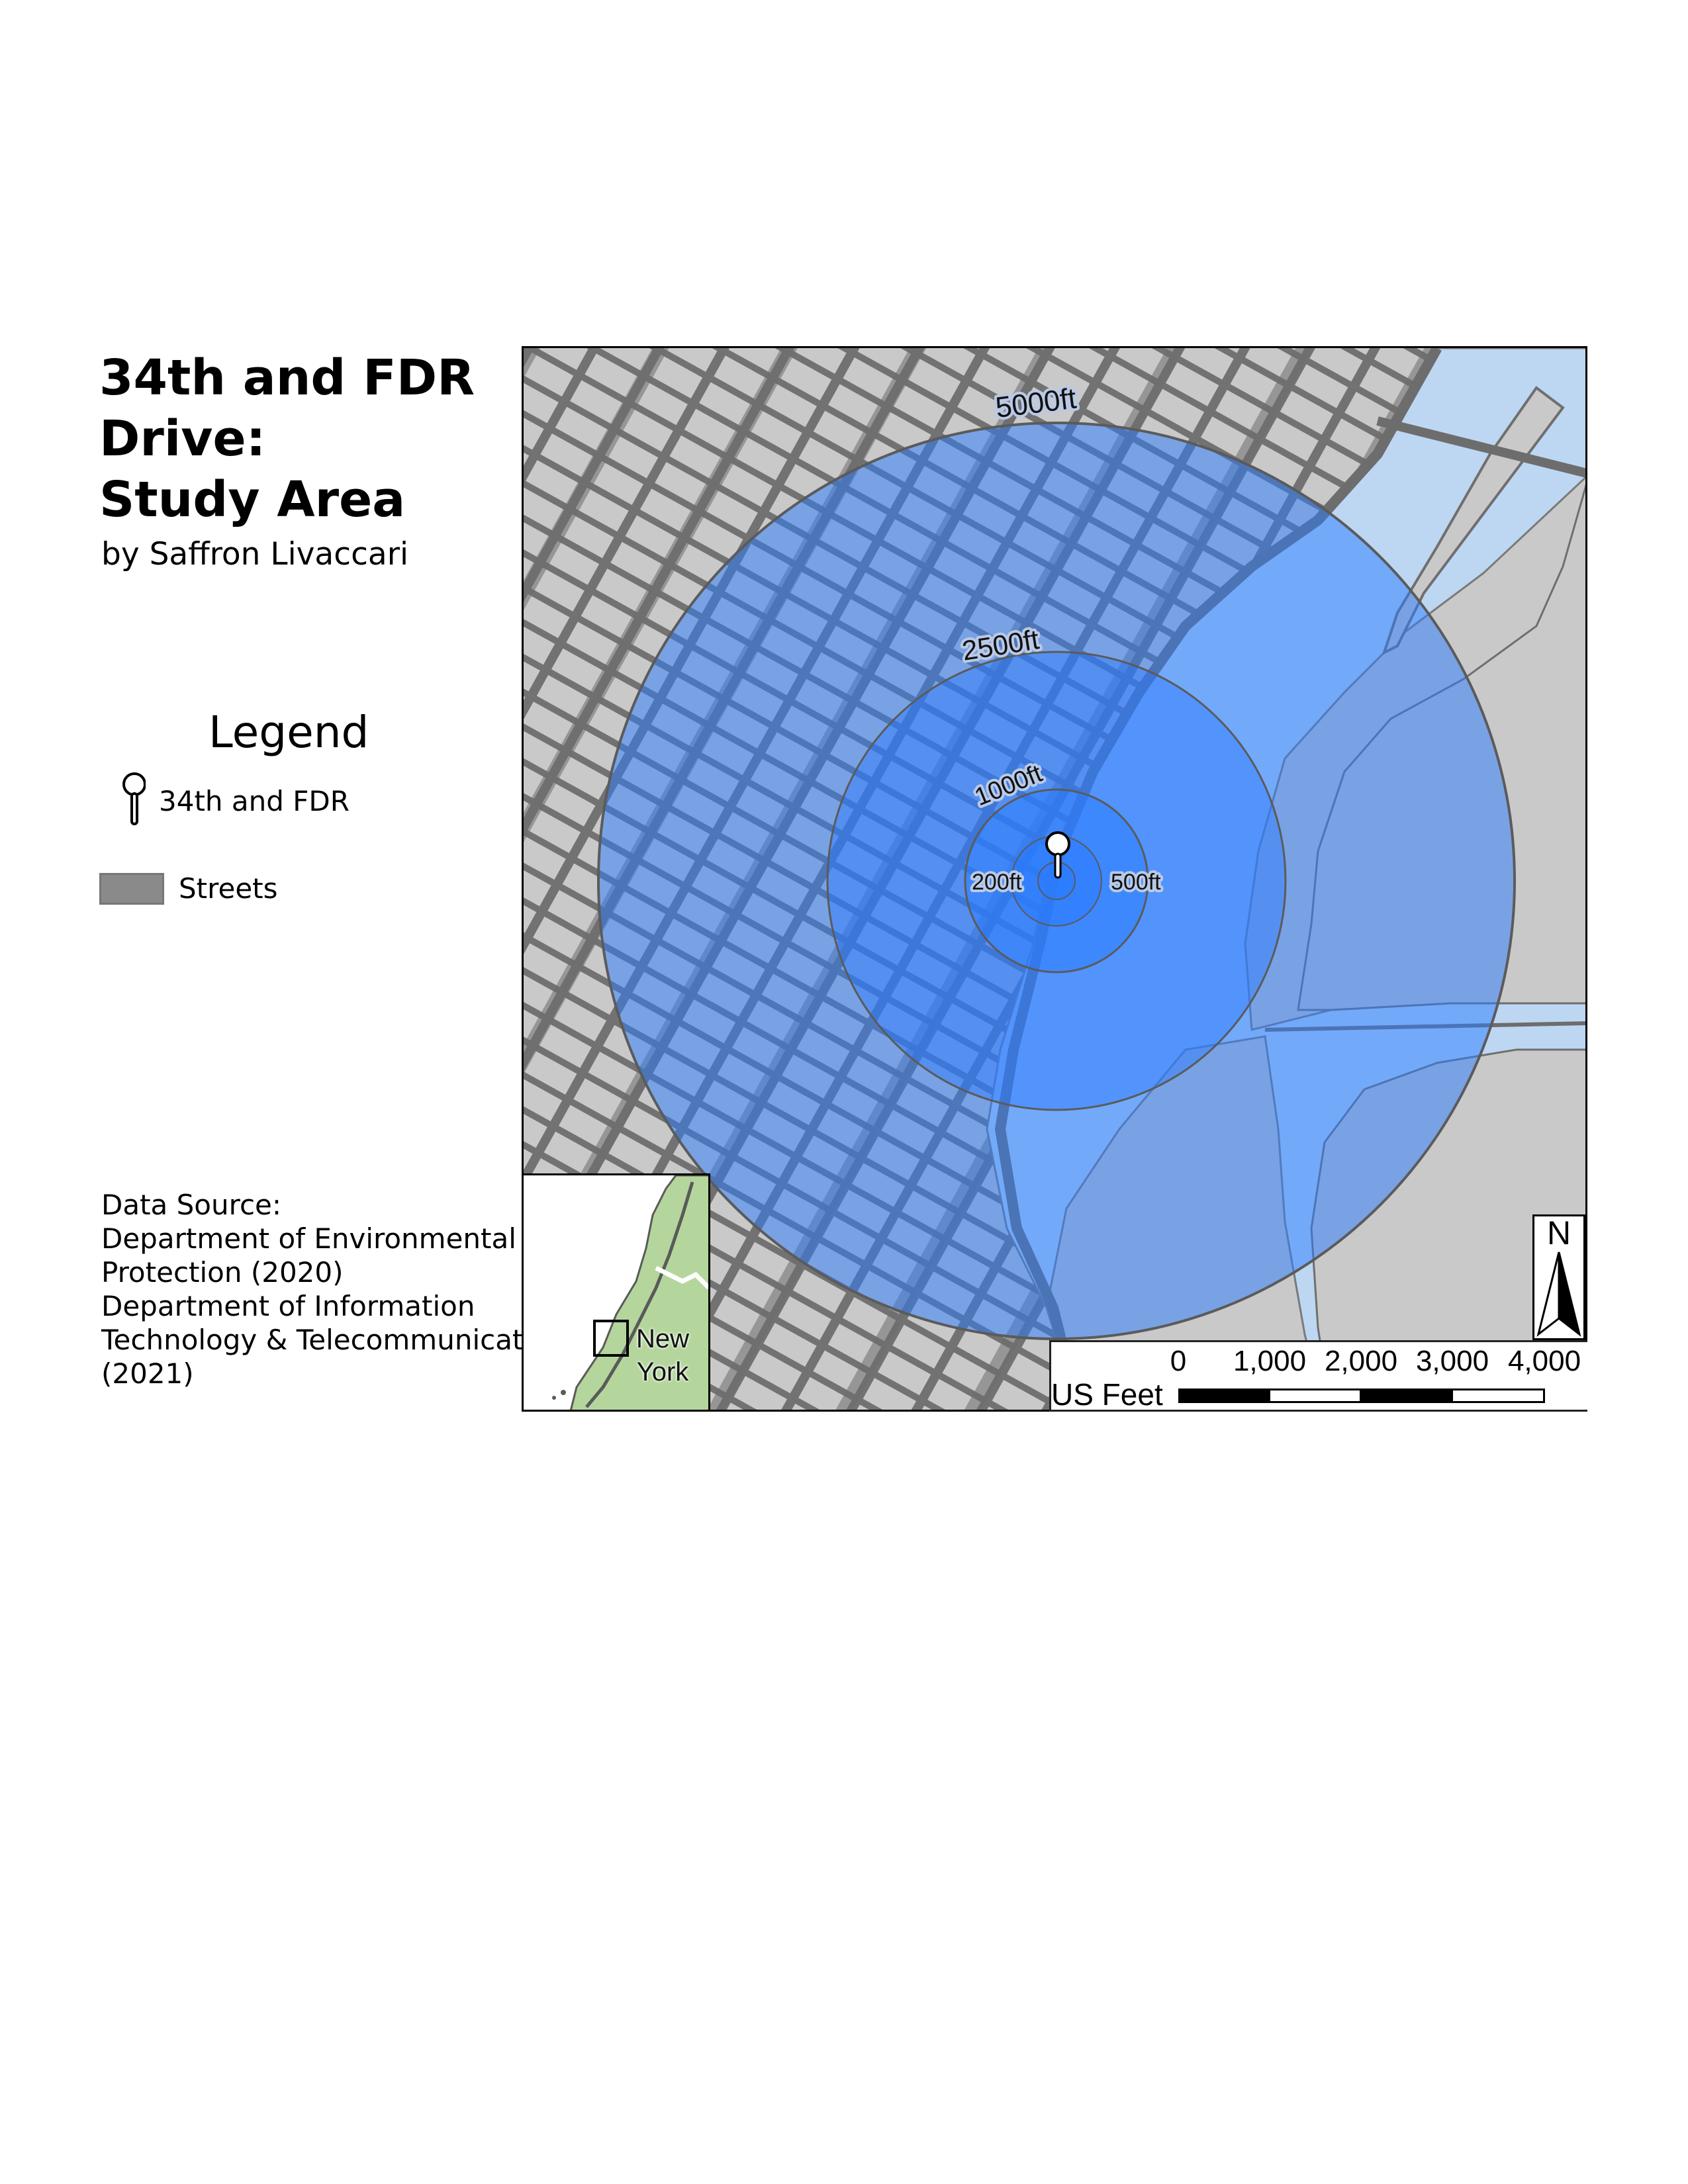 The height and width of the screenshot is (2184, 1688). What do you see at coordinates (287, 377) in the screenshot?
I see `title-line-1: 34th and FDR` at bounding box center [287, 377].